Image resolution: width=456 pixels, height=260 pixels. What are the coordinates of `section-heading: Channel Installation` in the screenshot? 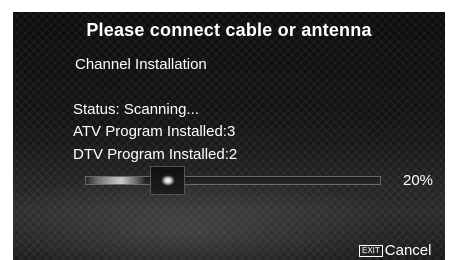 It's located at (141, 64).